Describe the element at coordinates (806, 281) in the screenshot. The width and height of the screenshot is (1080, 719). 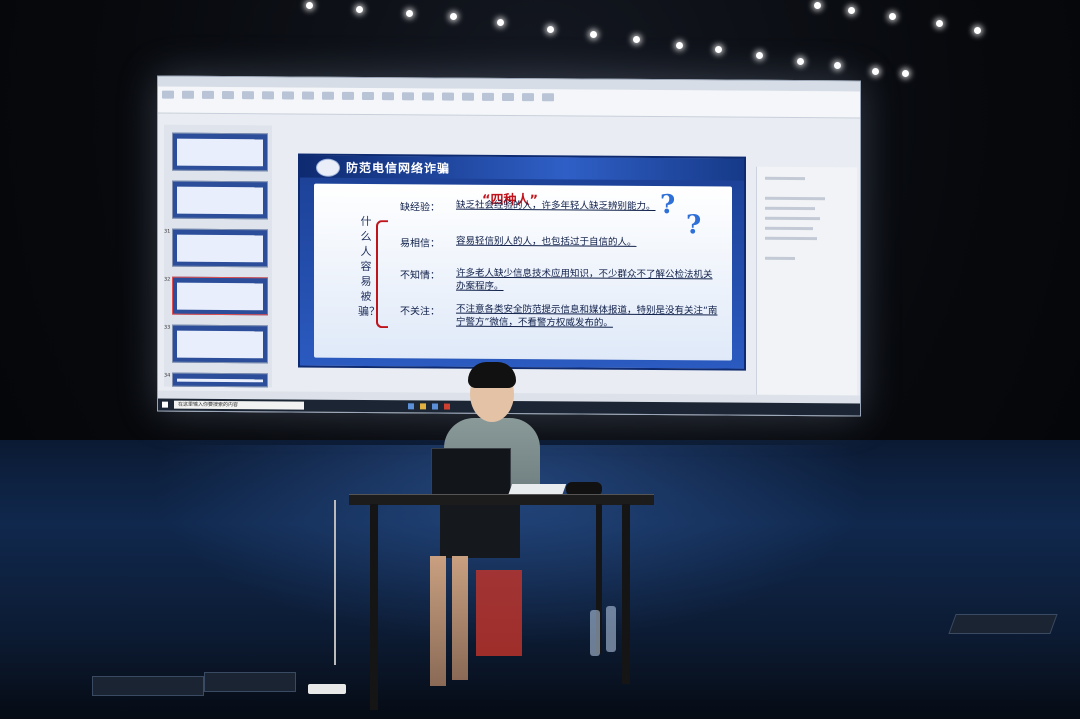
I see `task-pane` at that location.